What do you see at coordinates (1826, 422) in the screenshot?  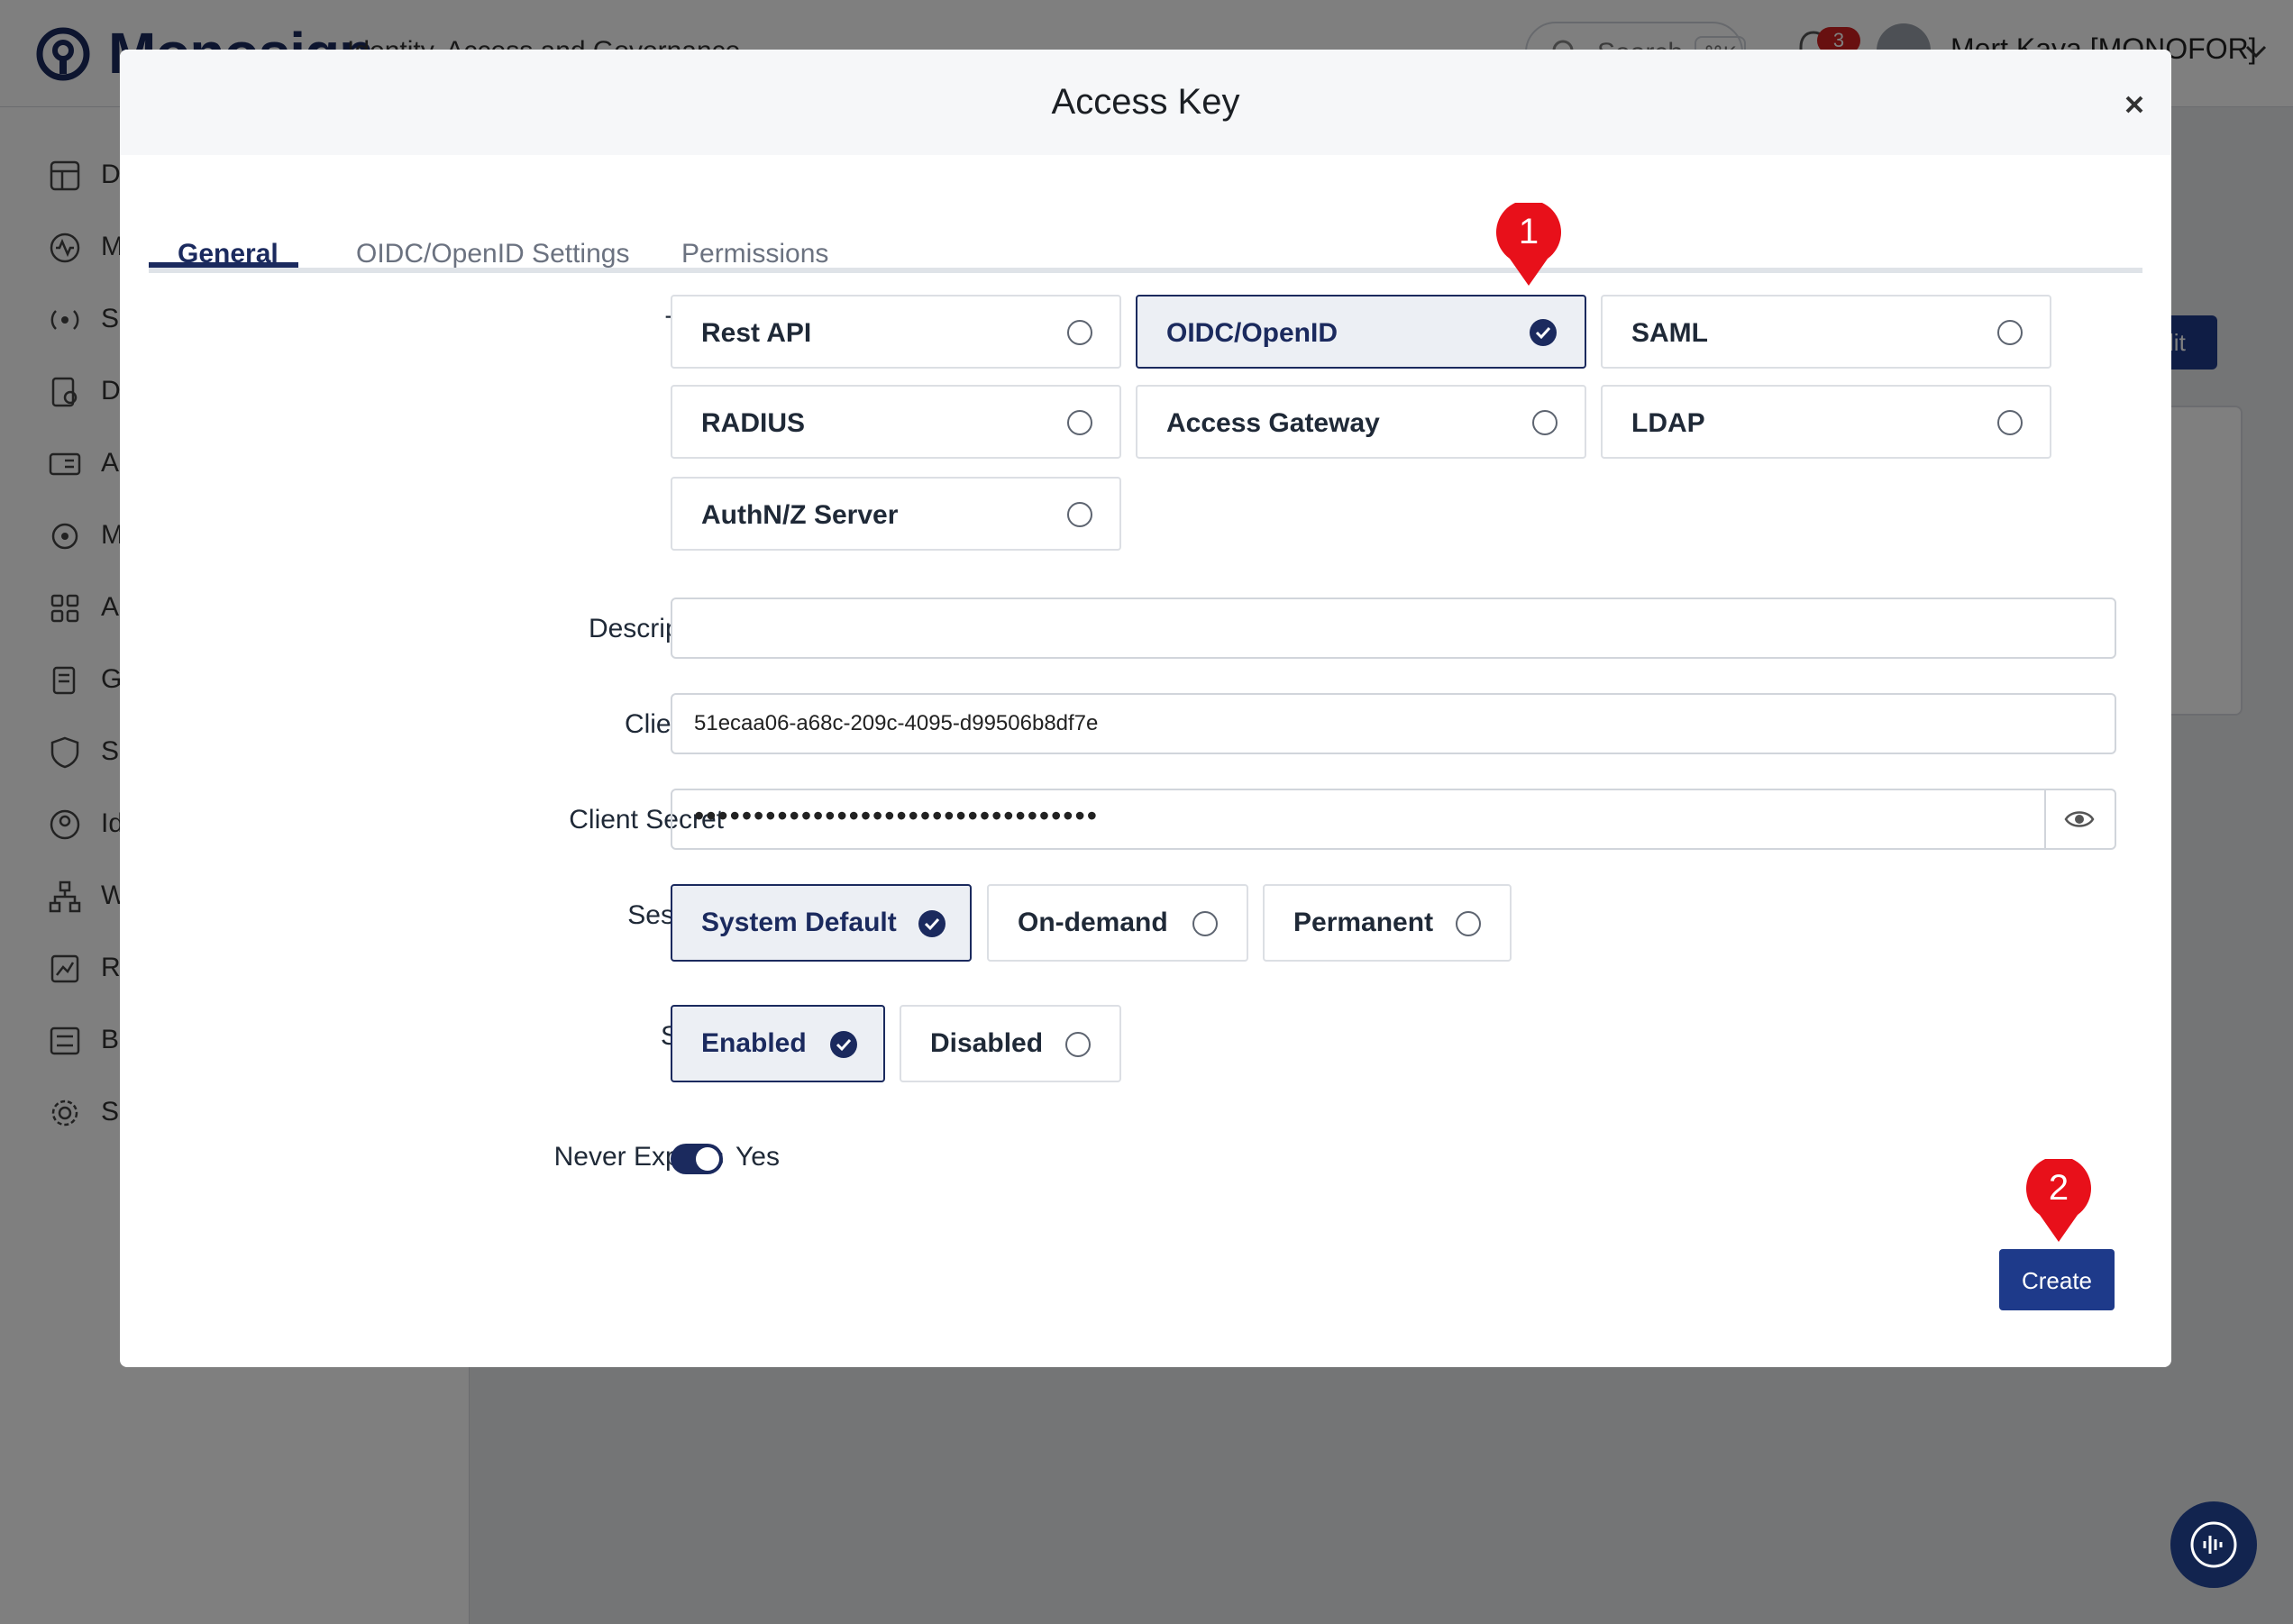 I see `type-option-ldap: LDAP` at bounding box center [1826, 422].